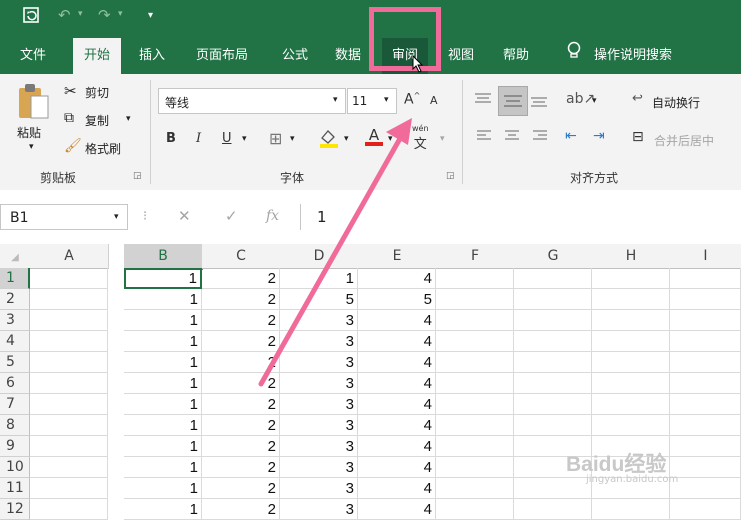 The height and width of the screenshot is (522, 741). What do you see at coordinates (335, 252) in the screenshot?
I see `annotation-arrow` at bounding box center [335, 252].